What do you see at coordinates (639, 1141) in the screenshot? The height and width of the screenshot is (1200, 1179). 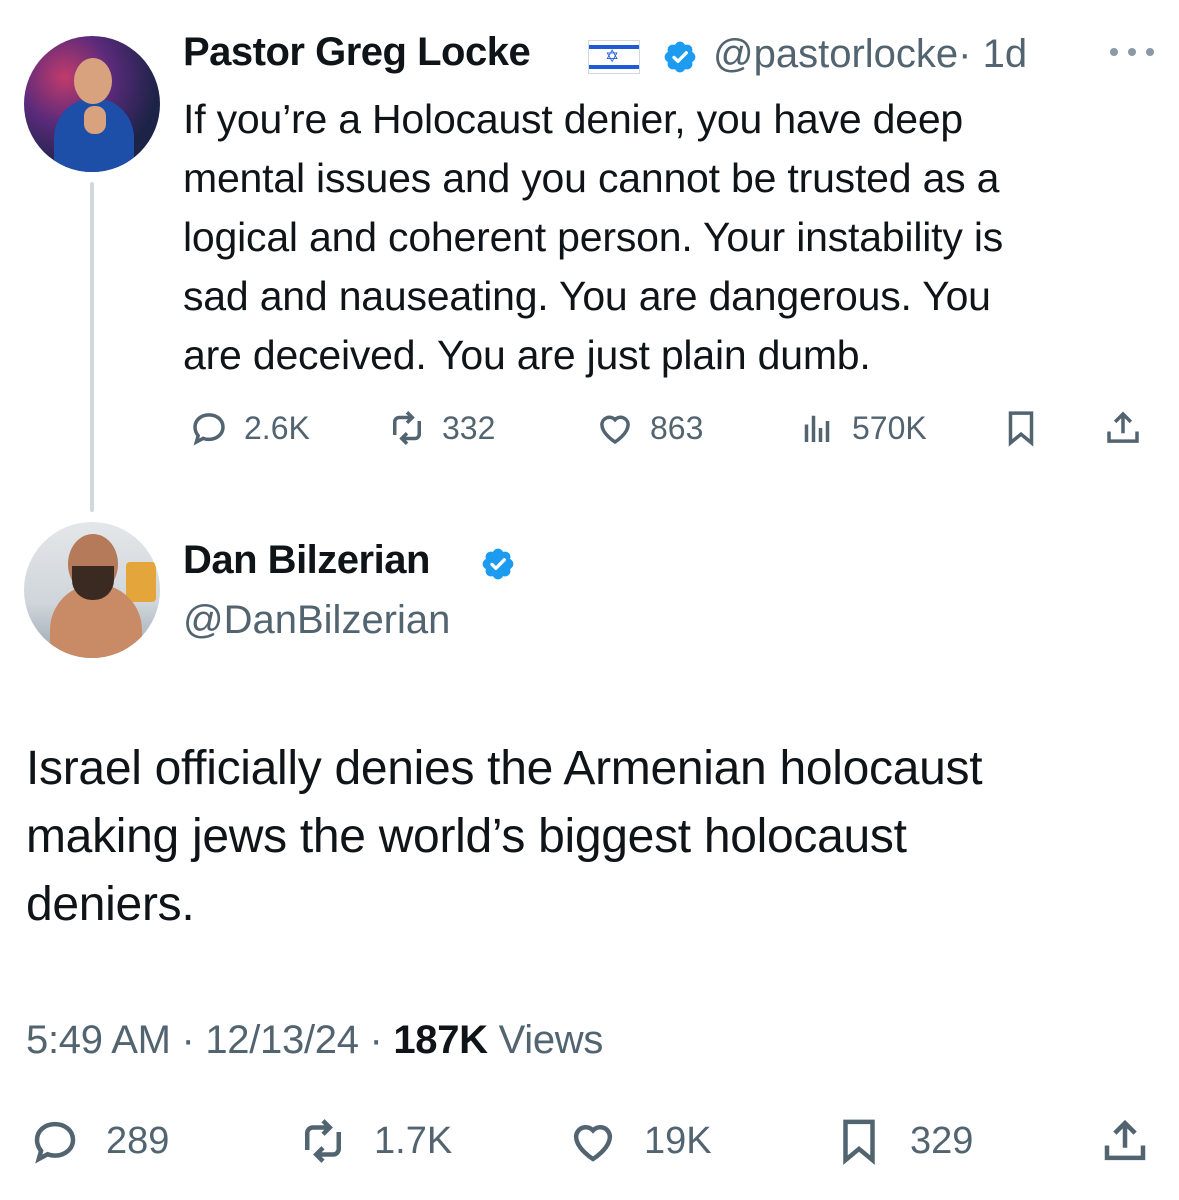 I see `like-button: 19K` at bounding box center [639, 1141].